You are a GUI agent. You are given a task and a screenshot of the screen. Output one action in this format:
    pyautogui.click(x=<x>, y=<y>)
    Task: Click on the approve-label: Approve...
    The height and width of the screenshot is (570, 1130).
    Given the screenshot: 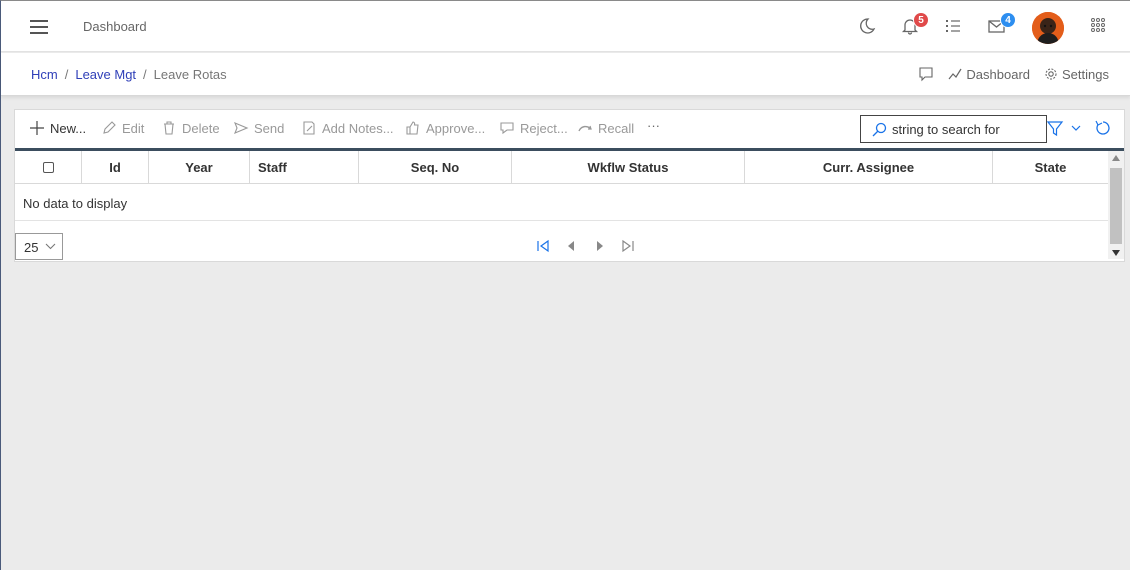 What is the action you would take?
    pyautogui.click(x=456, y=128)
    